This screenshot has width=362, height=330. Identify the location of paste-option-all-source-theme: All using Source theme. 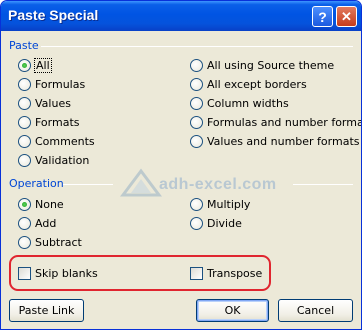
(262, 65).